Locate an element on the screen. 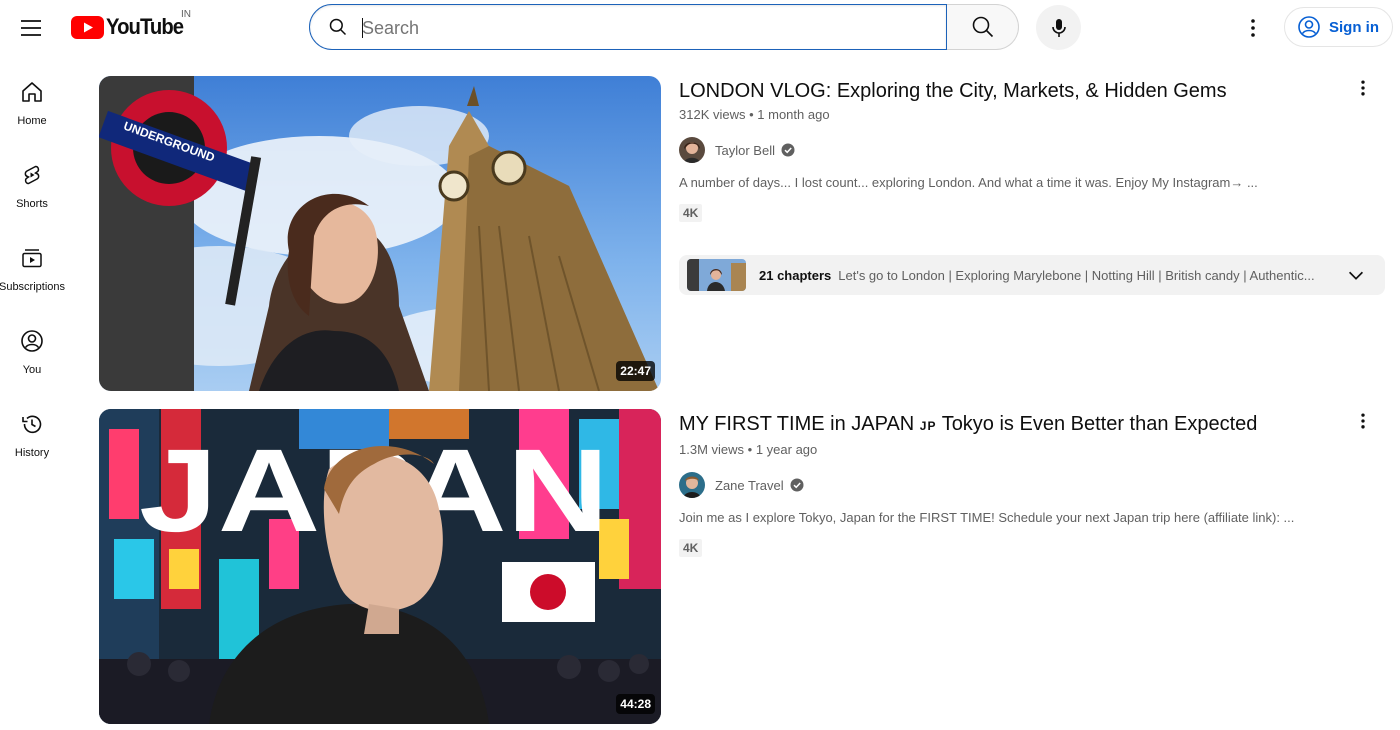 The image size is (1400, 730). video-metadata: 312K views • 1 month ago is located at coordinates (1029, 115).